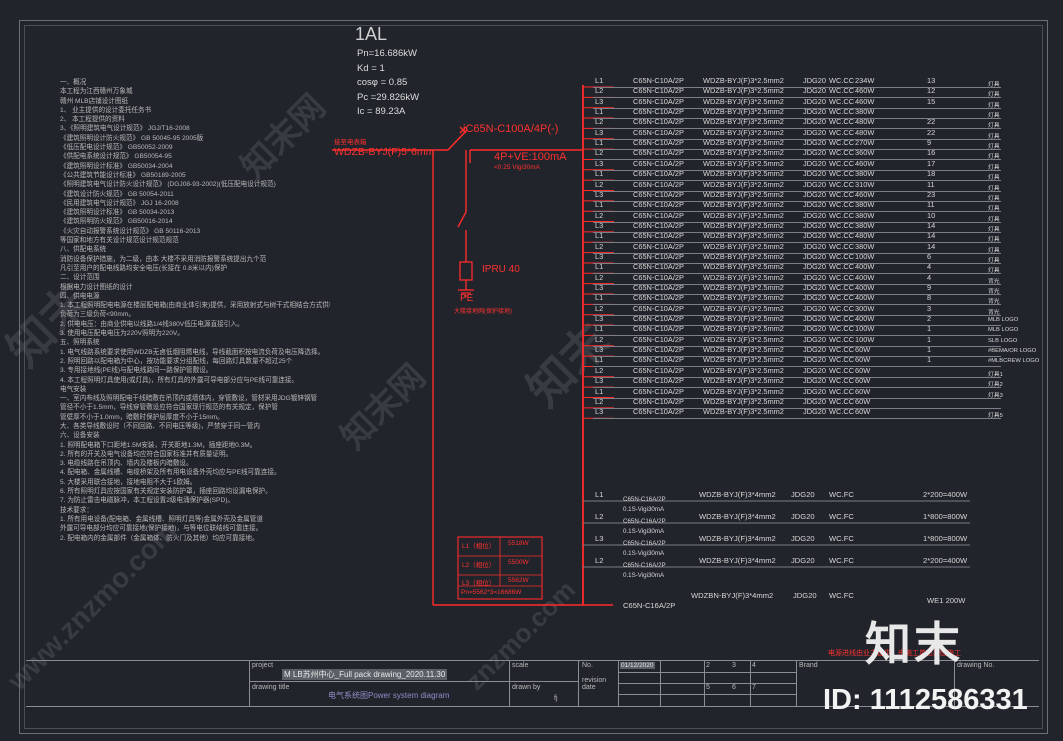  Describe the element at coordinates (520, 665) in the screenshot. I see `scale-label: scale` at that location.